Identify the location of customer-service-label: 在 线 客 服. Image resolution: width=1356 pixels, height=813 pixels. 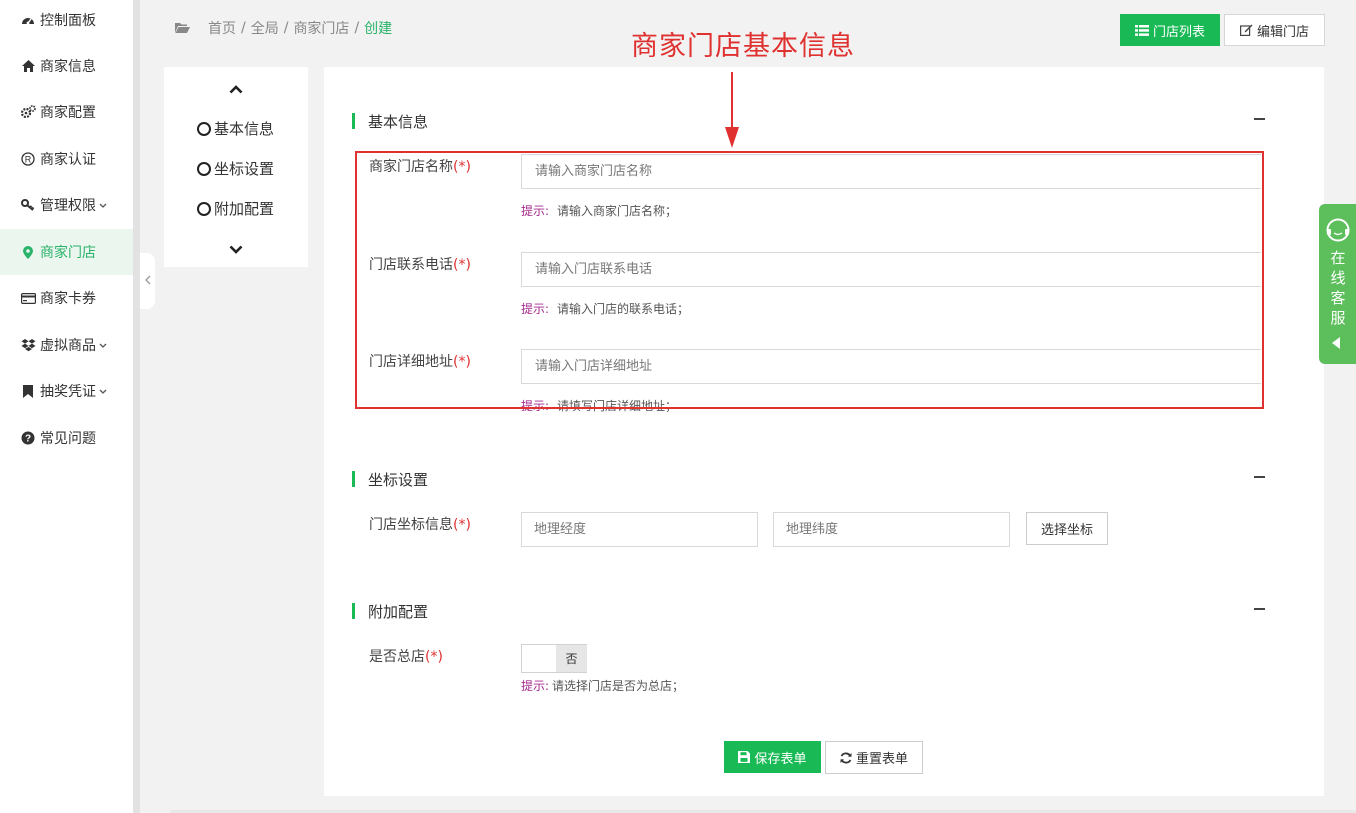
(1338, 288).